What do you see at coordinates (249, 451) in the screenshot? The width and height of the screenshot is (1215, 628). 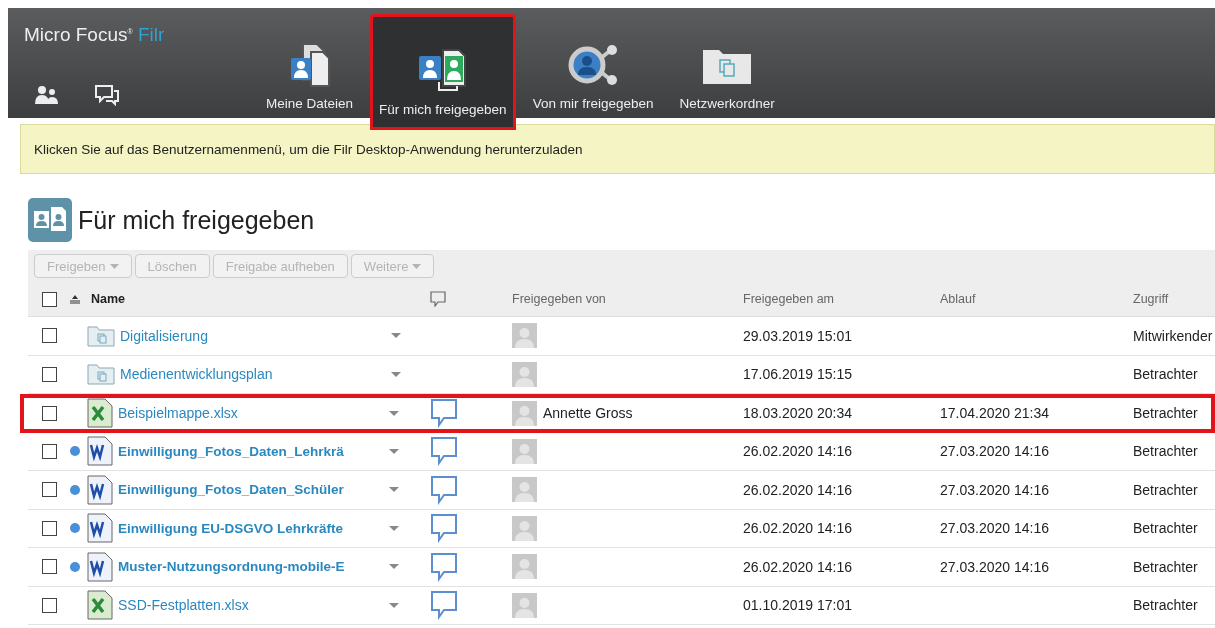 I see `file-link: Einwilligung_Fotos_Daten_Lehrkrä` at bounding box center [249, 451].